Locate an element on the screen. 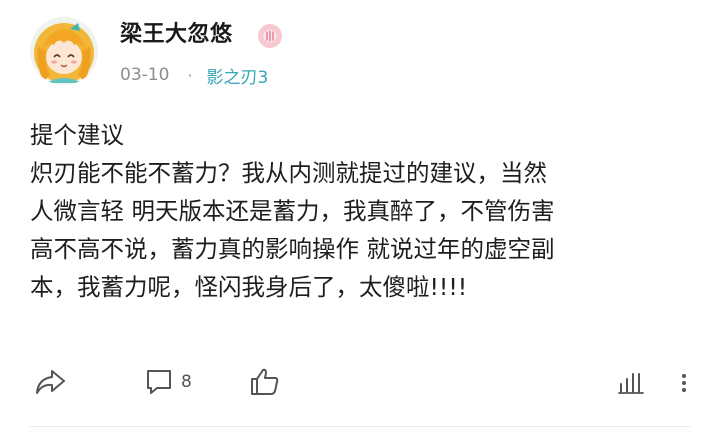 This screenshot has height=440, width=720. stats-button is located at coordinates (631, 382).